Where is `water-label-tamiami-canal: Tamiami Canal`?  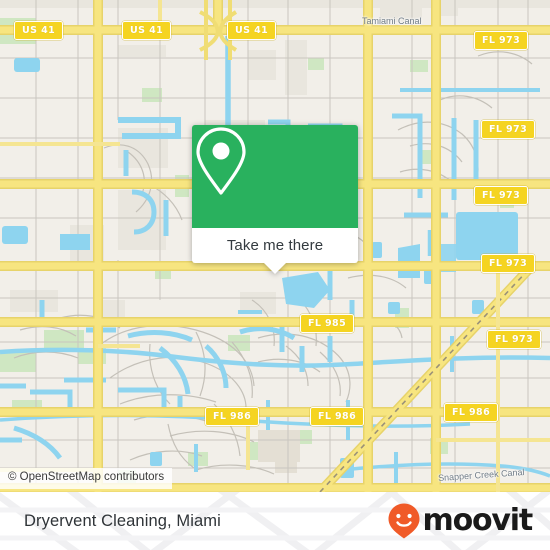
water-label-tamiami-canal: Tamiami Canal is located at coordinates (392, 21).